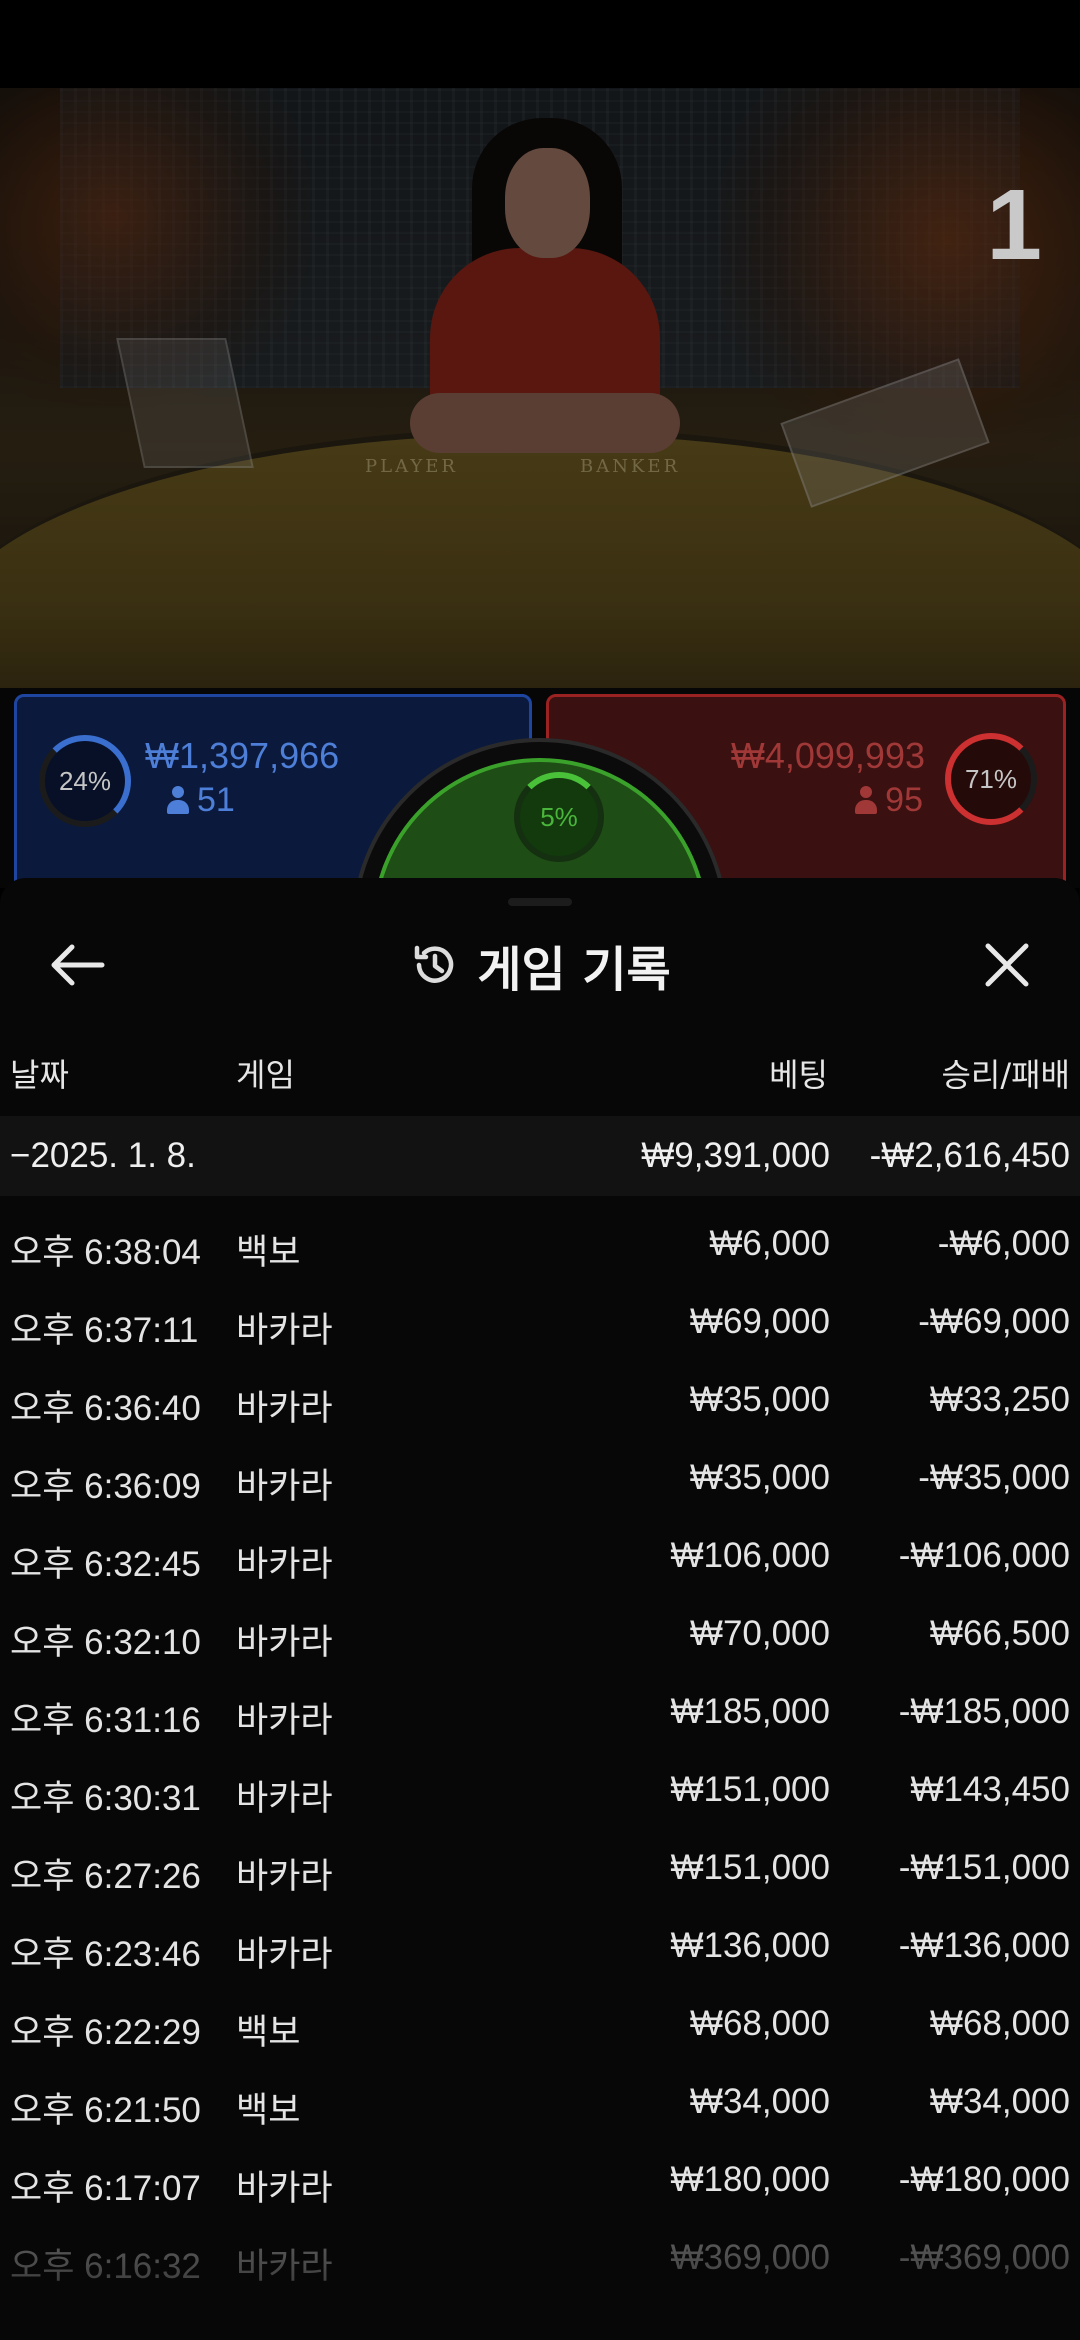 The image size is (1080, 2340). Describe the element at coordinates (984, 2257) in the screenshot. I see `row-win-loss: -₩369,000` at that location.